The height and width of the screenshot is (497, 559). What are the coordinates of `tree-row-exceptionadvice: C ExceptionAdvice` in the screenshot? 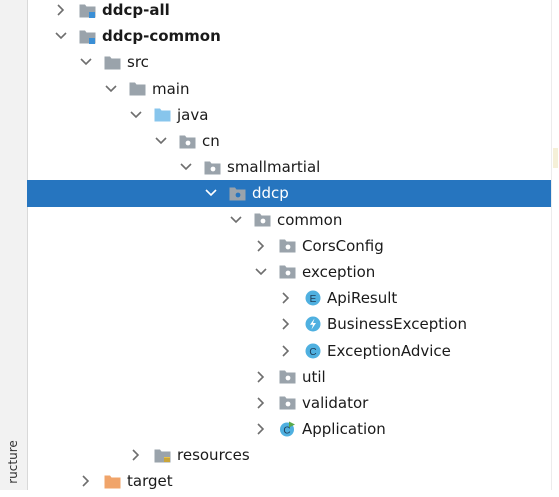 It's located at (289, 350).